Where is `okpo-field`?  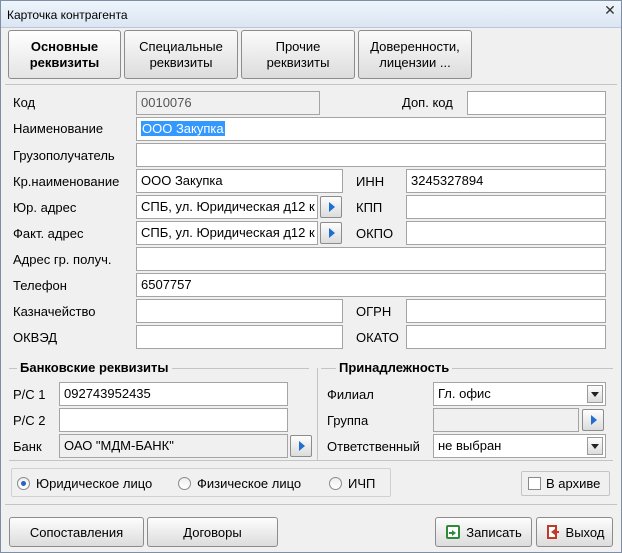 okpo-field is located at coordinates (506, 233).